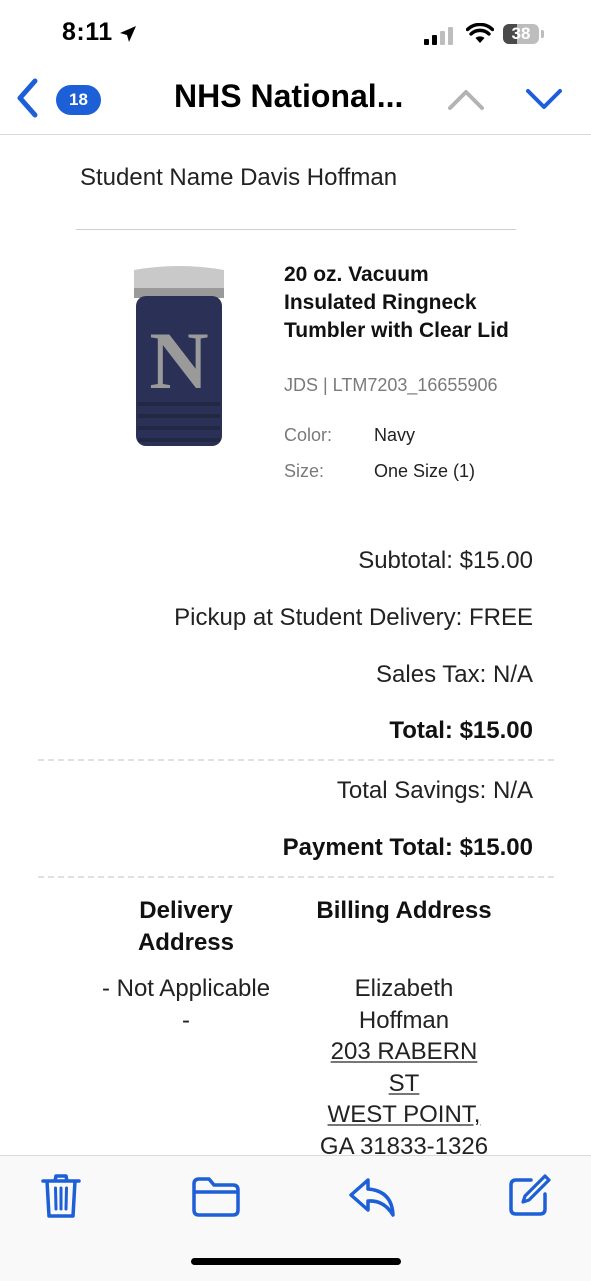  I want to click on color-value: Navy, so click(395, 435).